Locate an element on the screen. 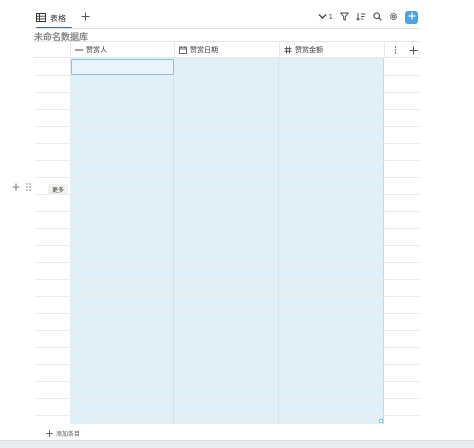 The height and width of the screenshot is (448, 474). drag-handle-icon is located at coordinates (28, 187).